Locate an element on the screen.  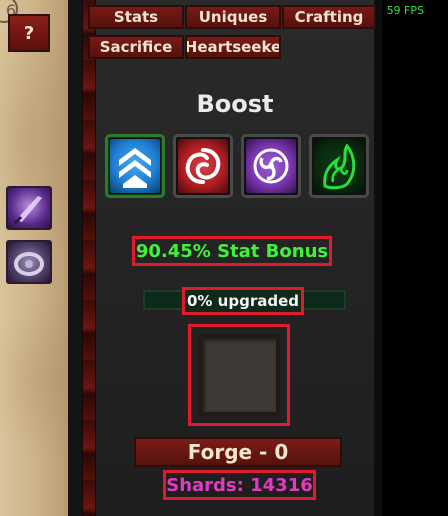
fps-counter: 59 FPS is located at coordinates (405, 10).